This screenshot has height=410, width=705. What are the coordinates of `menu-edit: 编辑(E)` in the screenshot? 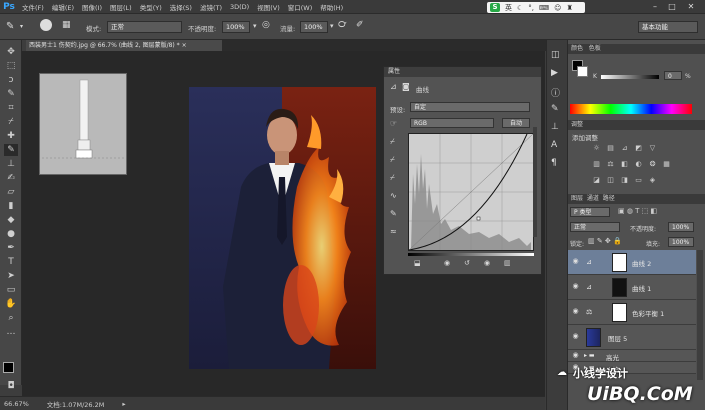 It's located at (63, 7).